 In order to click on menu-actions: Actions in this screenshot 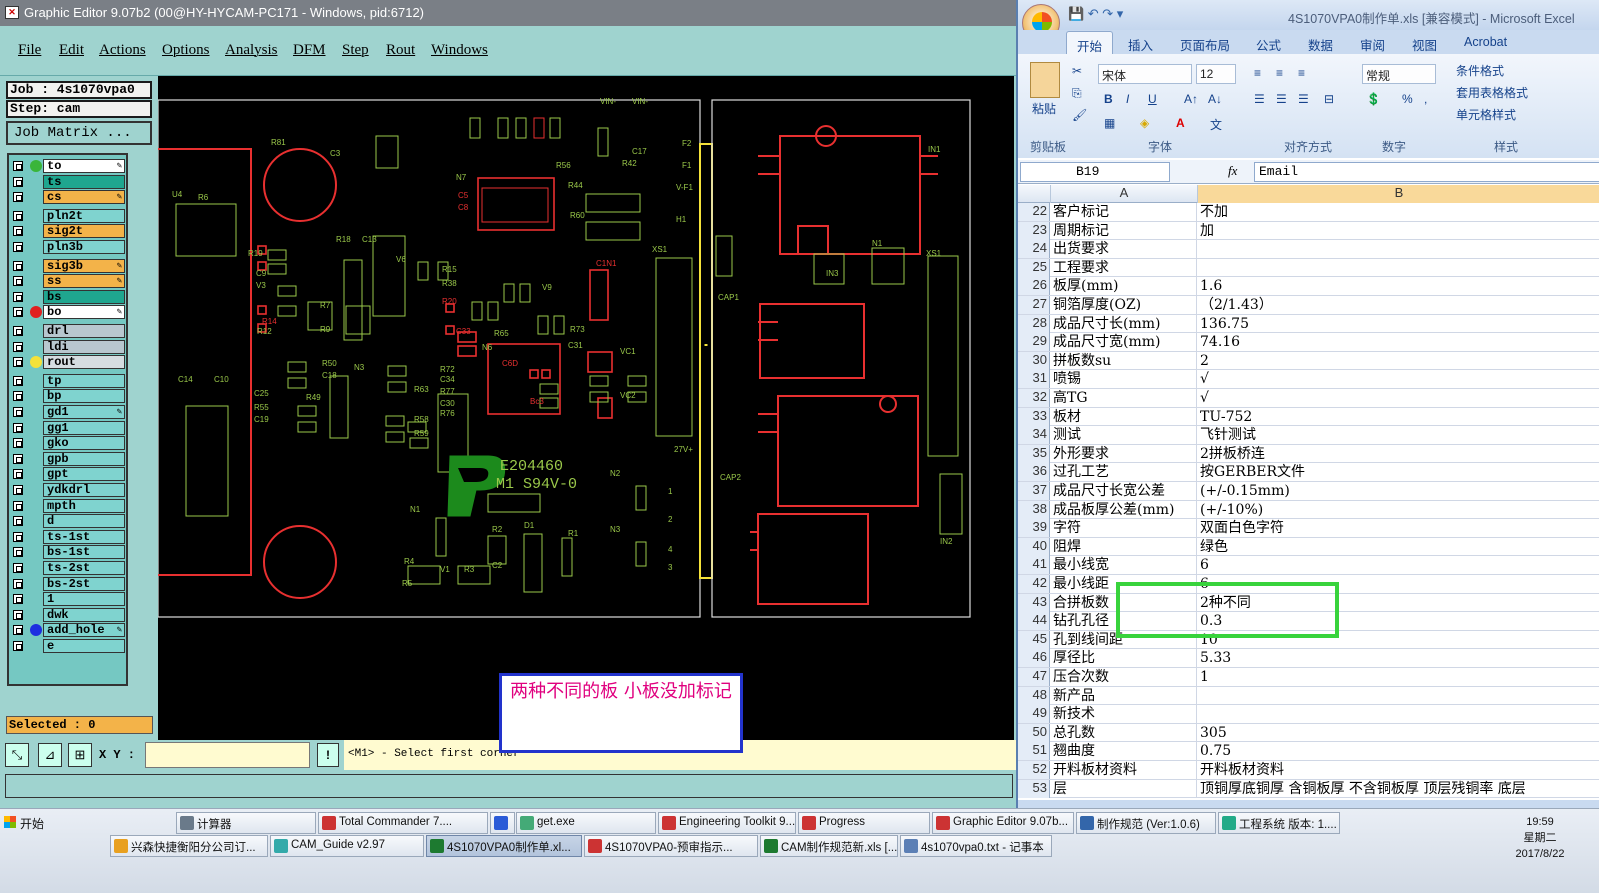, I will do `click(122, 50)`.